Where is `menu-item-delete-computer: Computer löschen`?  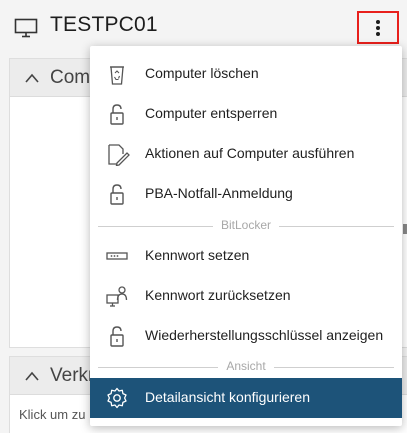
menu-item-delete-computer: Computer löschen is located at coordinates (246, 74).